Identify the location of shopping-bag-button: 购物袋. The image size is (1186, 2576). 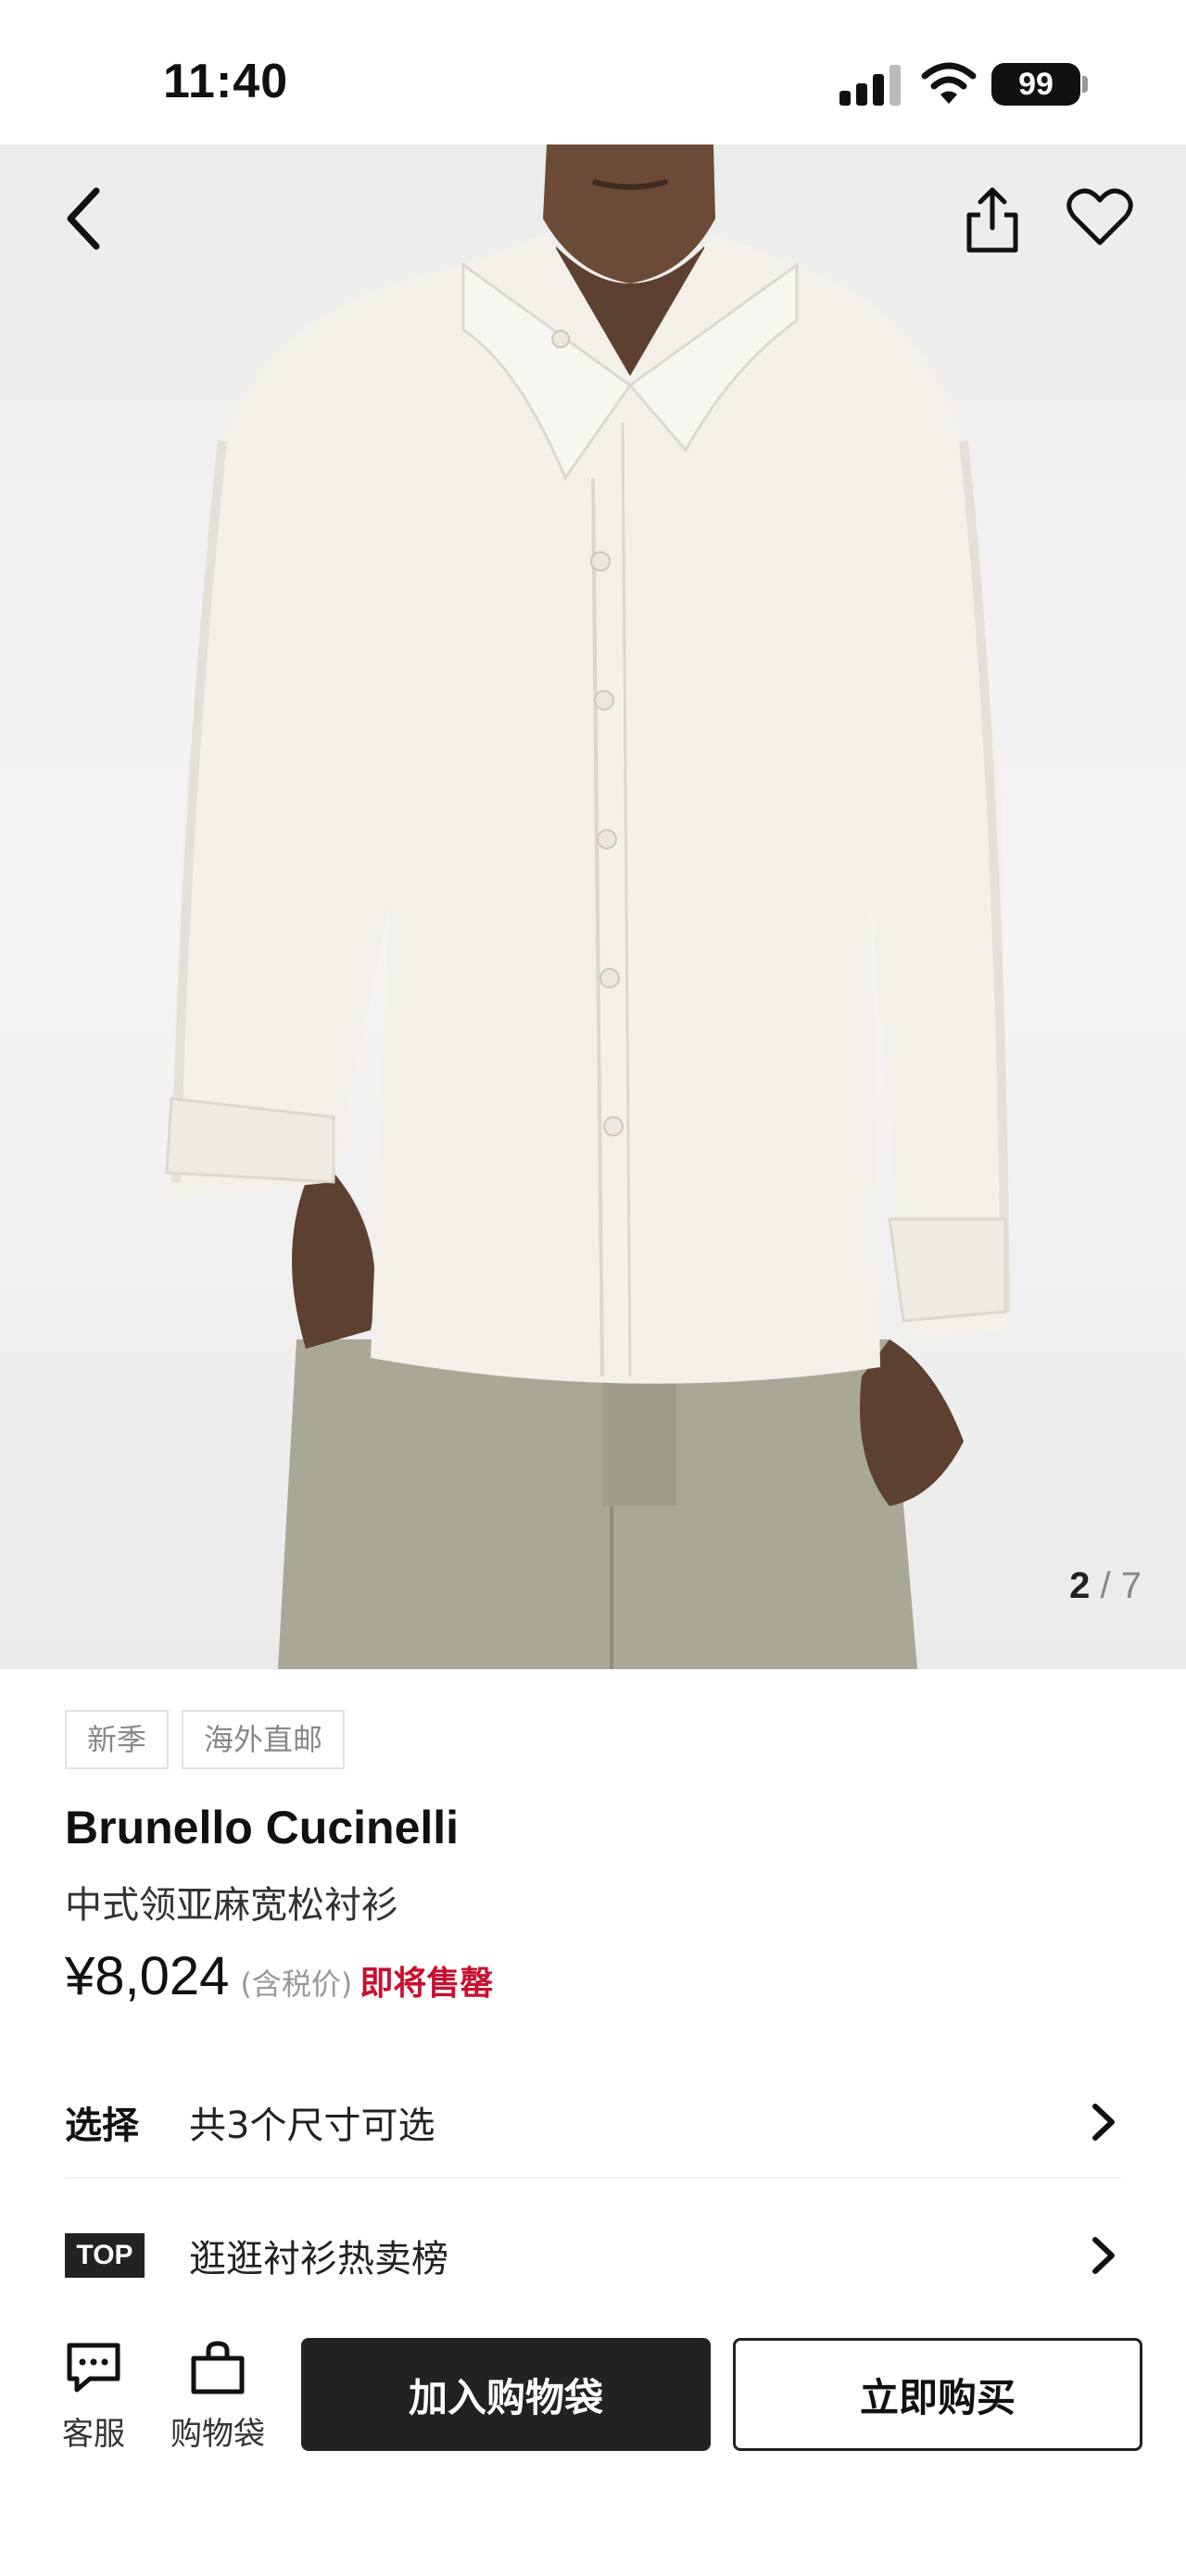
(218, 2397).